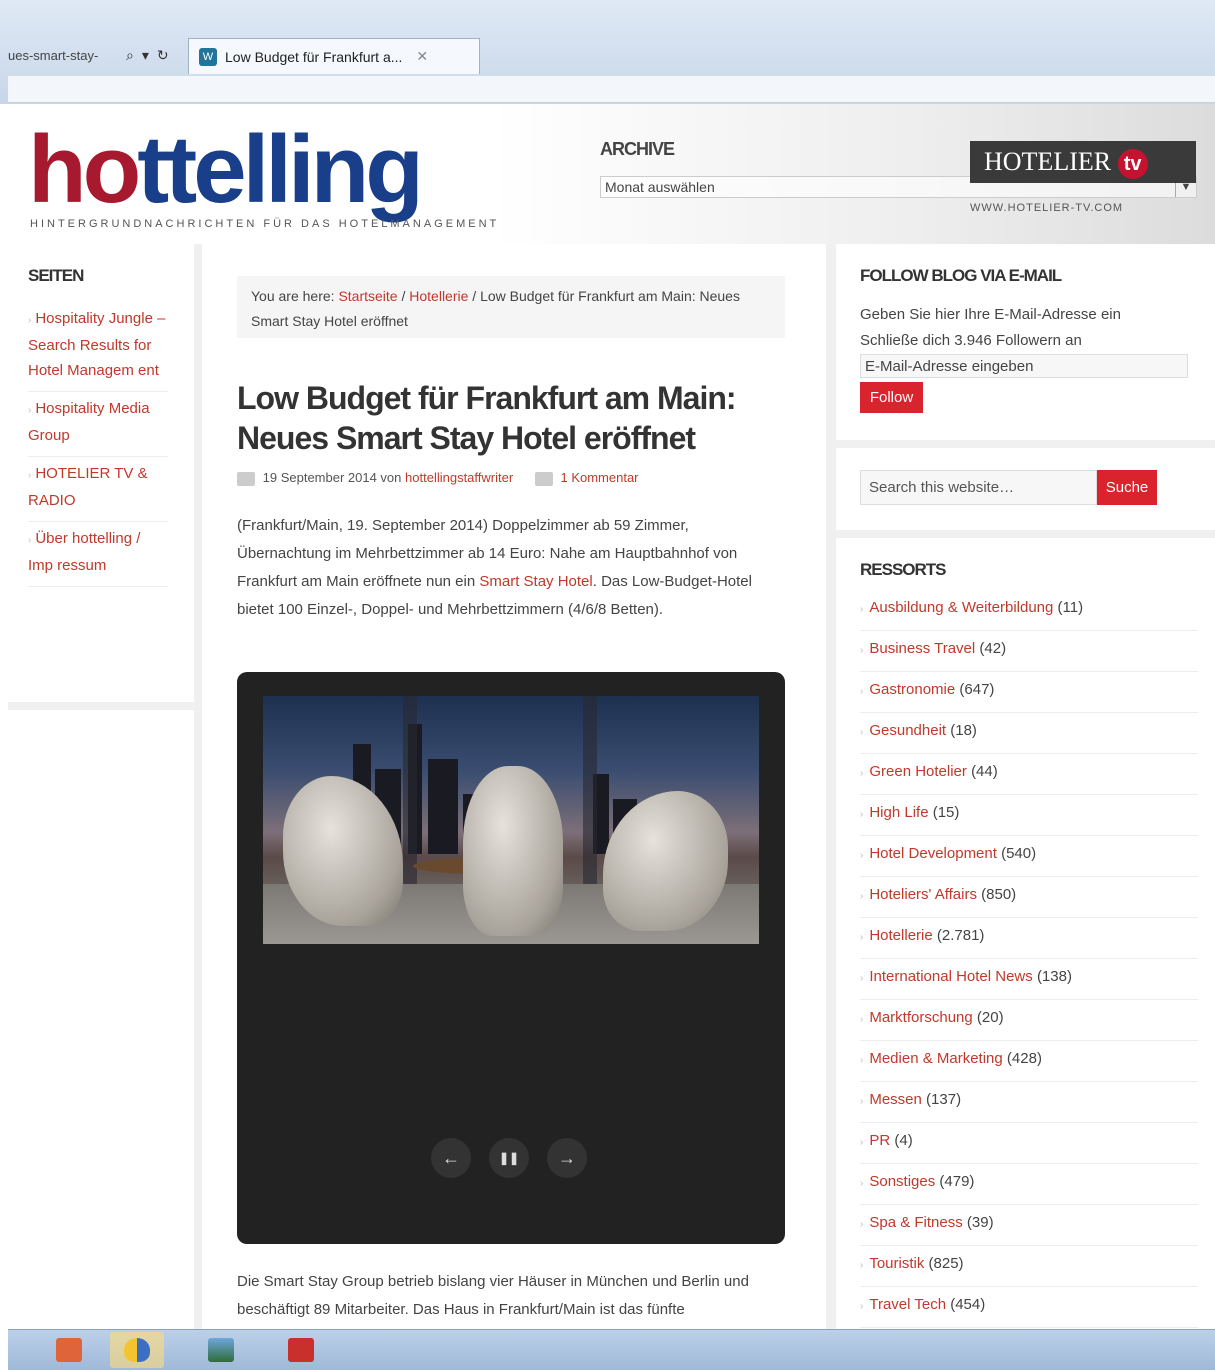 The height and width of the screenshot is (1370, 1215). I want to click on page-link: Hospitality Media Group, so click(89, 422).